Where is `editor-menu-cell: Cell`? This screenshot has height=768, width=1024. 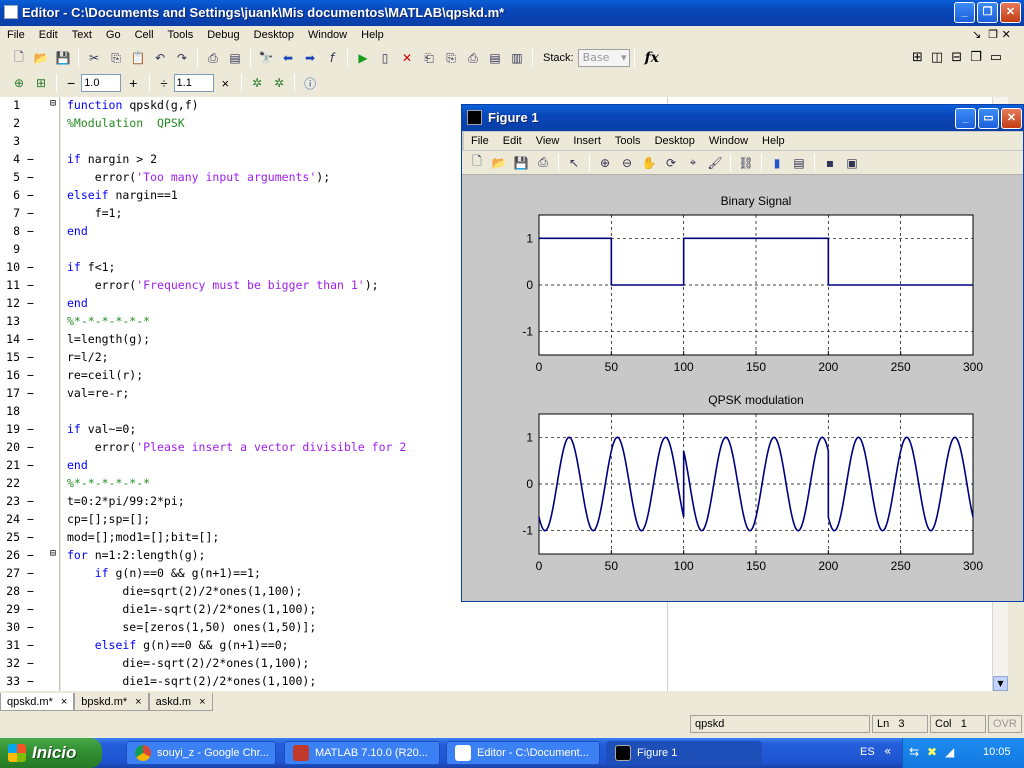 editor-menu-cell: Cell is located at coordinates (144, 35).